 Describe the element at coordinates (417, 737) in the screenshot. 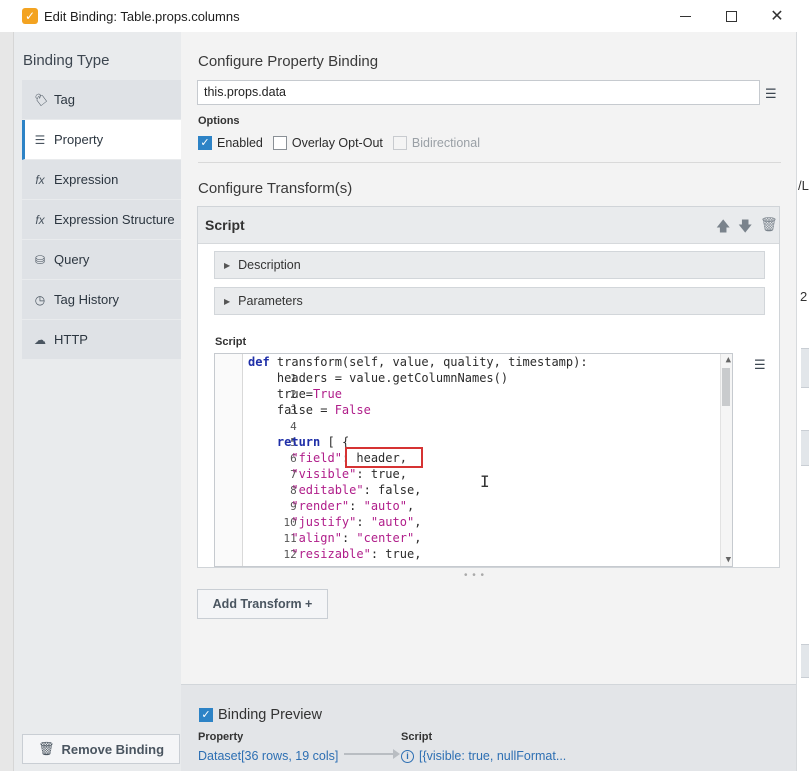

I see `preview-script-label: Script` at that location.